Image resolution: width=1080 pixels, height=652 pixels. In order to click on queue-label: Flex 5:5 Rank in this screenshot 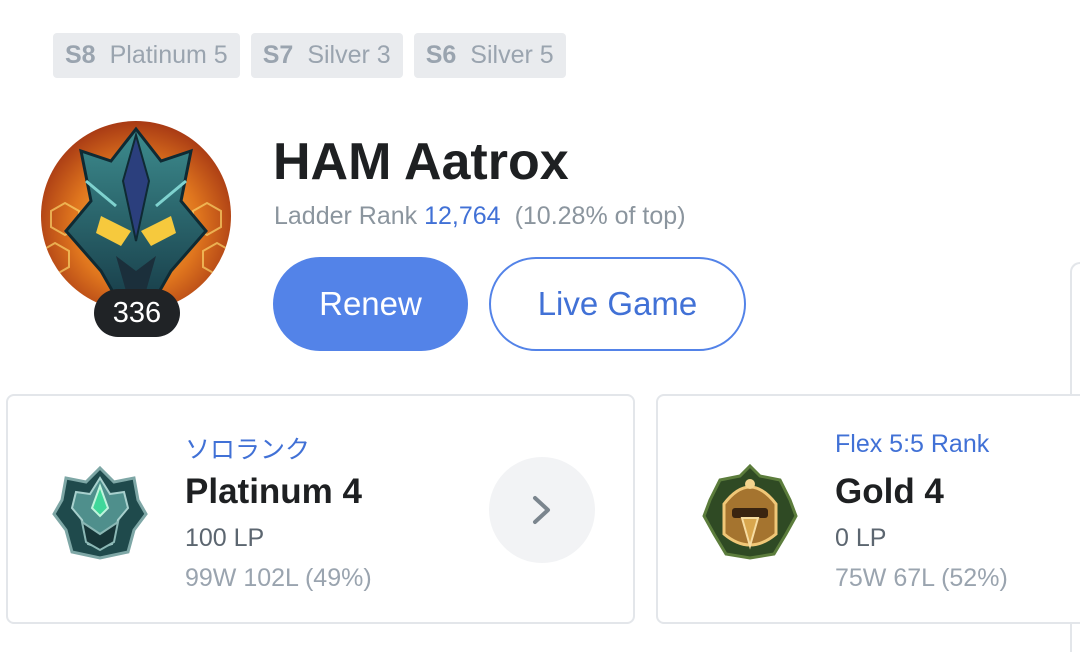, I will do `click(912, 444)`.